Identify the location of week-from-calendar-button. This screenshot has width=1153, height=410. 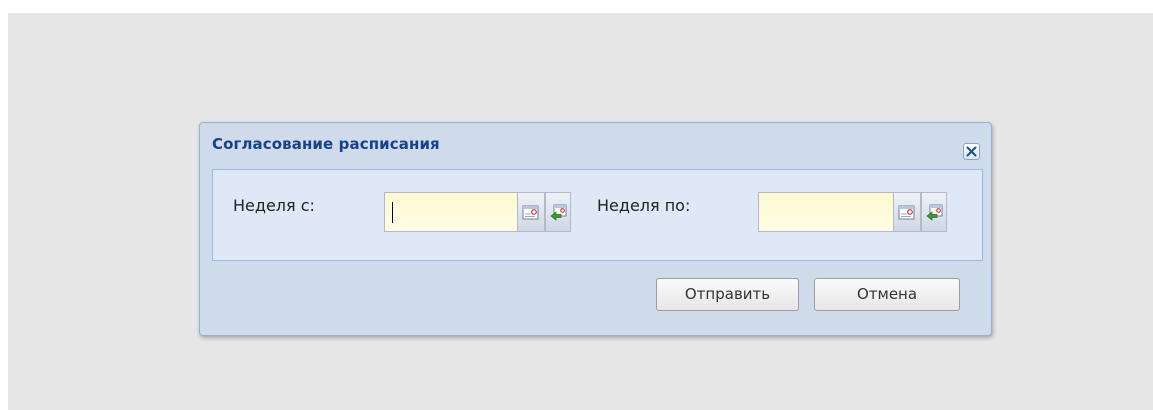
(531, 212).